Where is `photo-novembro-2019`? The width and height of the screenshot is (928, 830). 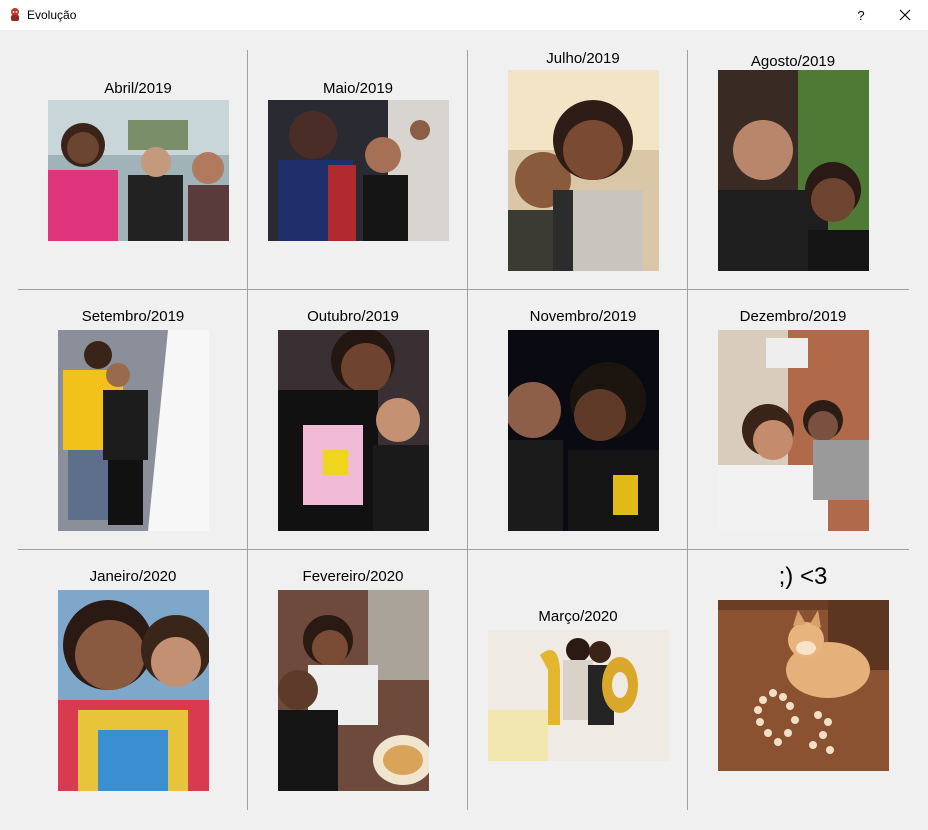 photo-novembro-2019 is located at coordinates (583, 430).